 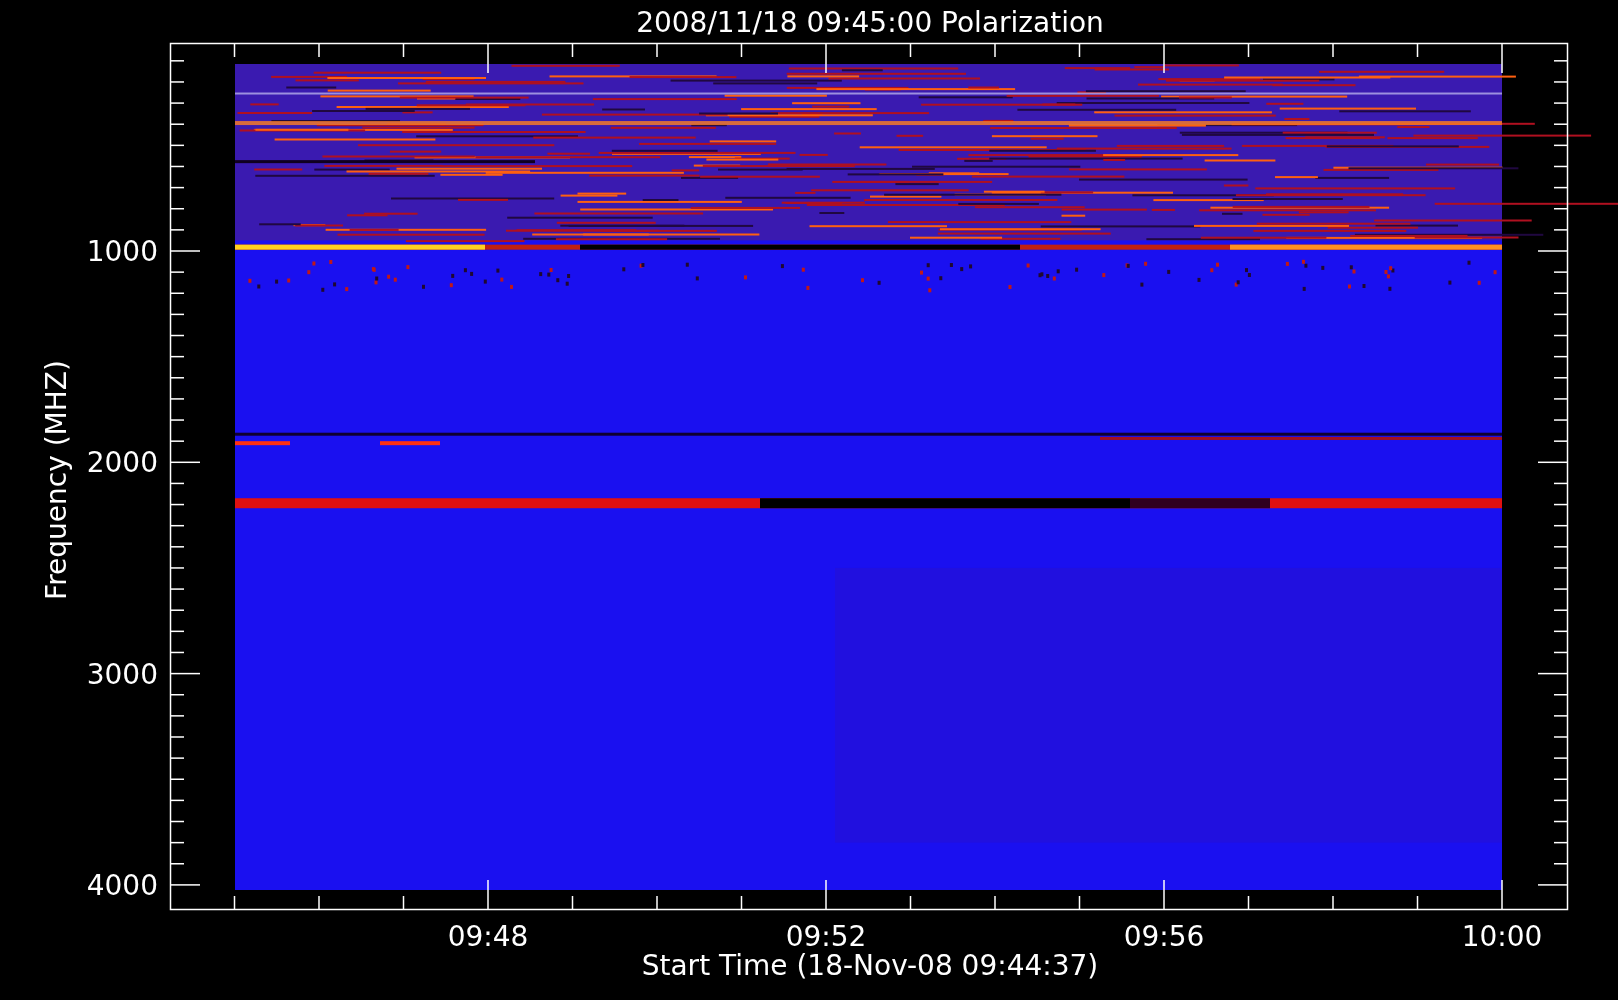 What do you see at coordinates (1164, 936) in the screenshot?
I see `tick-label: 09:56` at bounding box center [1164, 936].